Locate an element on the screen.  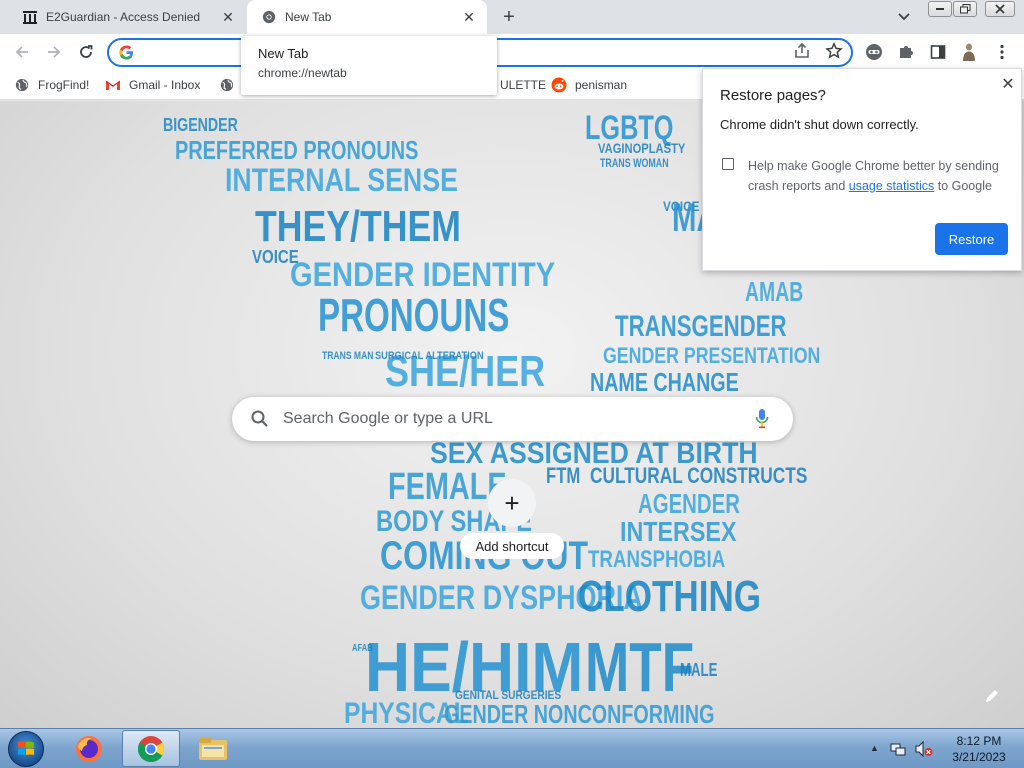
background-word: VAGINOPLASTY is located at coordinates (642, 148).